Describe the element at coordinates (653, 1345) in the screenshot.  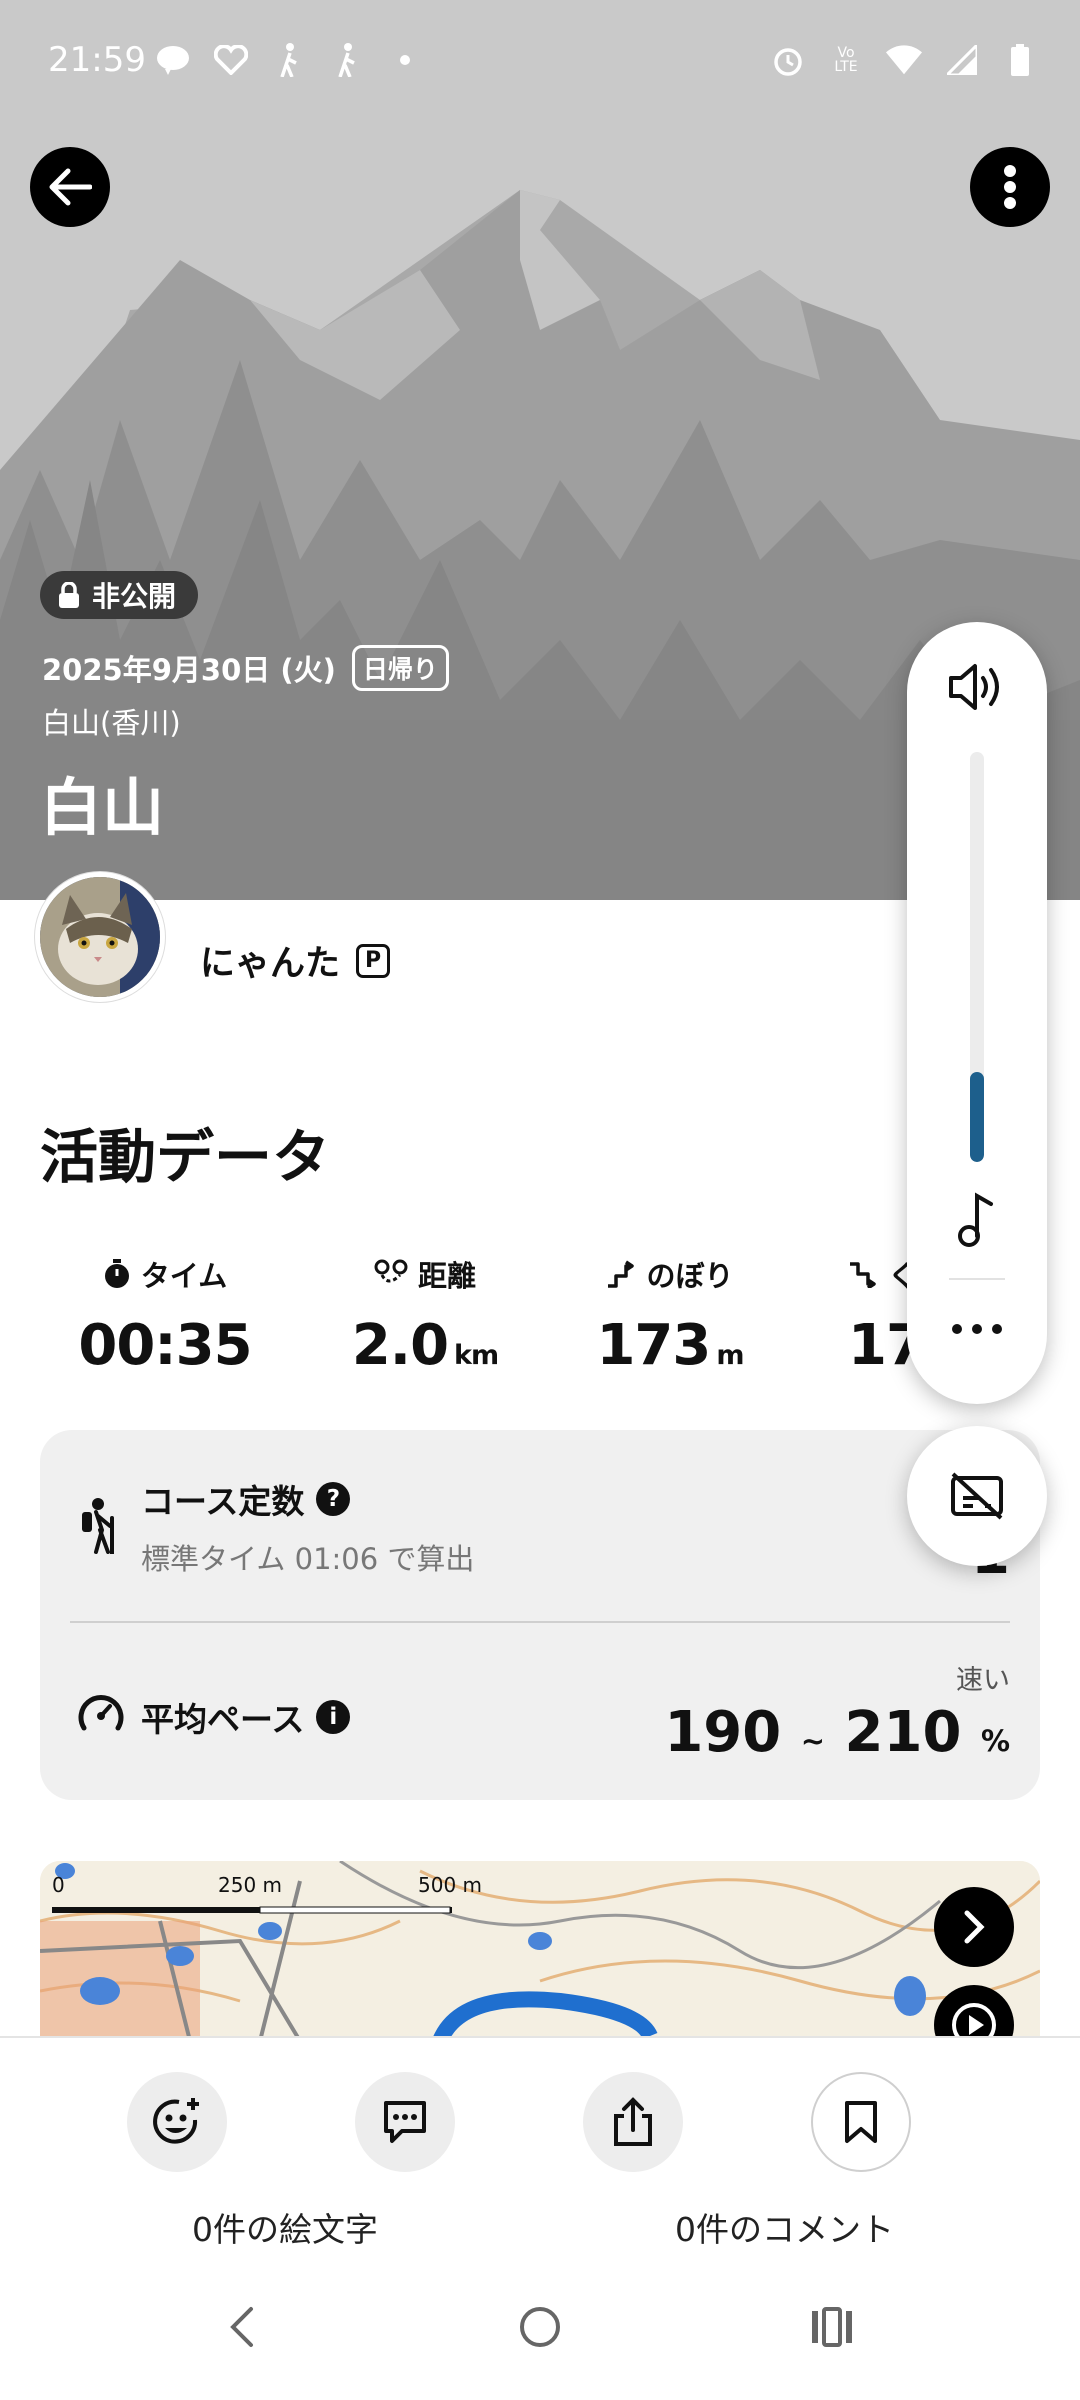
I see `stat-value: 173` at that location.